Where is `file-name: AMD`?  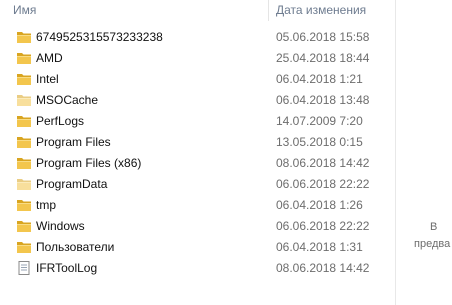 file-name: AMD is located at coordinates (49, 58).